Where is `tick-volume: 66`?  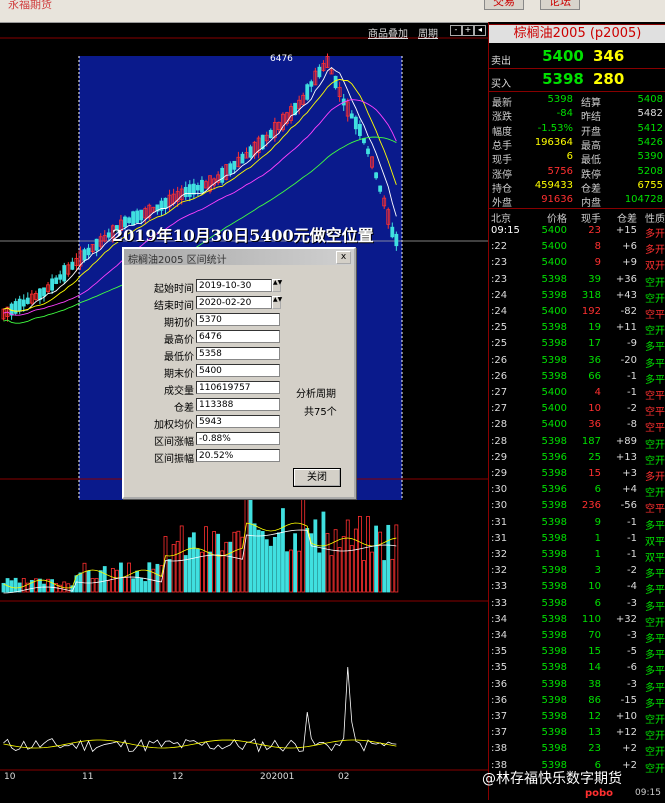
tick-volume: 66 is located at coordinates (594, 376).